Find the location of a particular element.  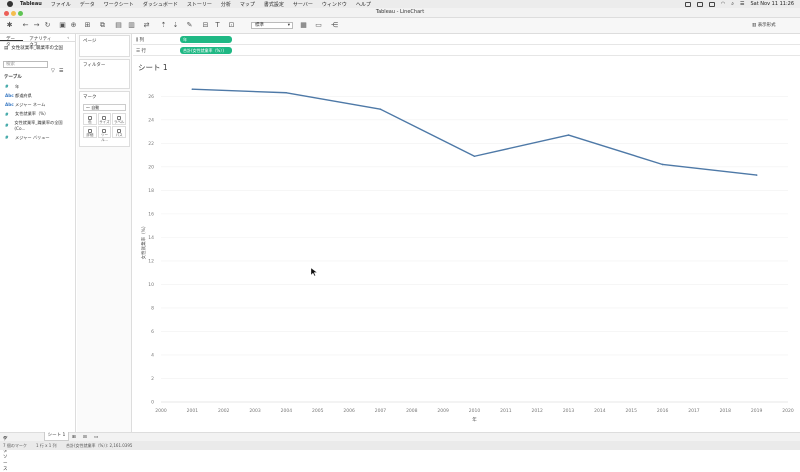

menu-format: 書式設定 is located at coordinates (274, 4).